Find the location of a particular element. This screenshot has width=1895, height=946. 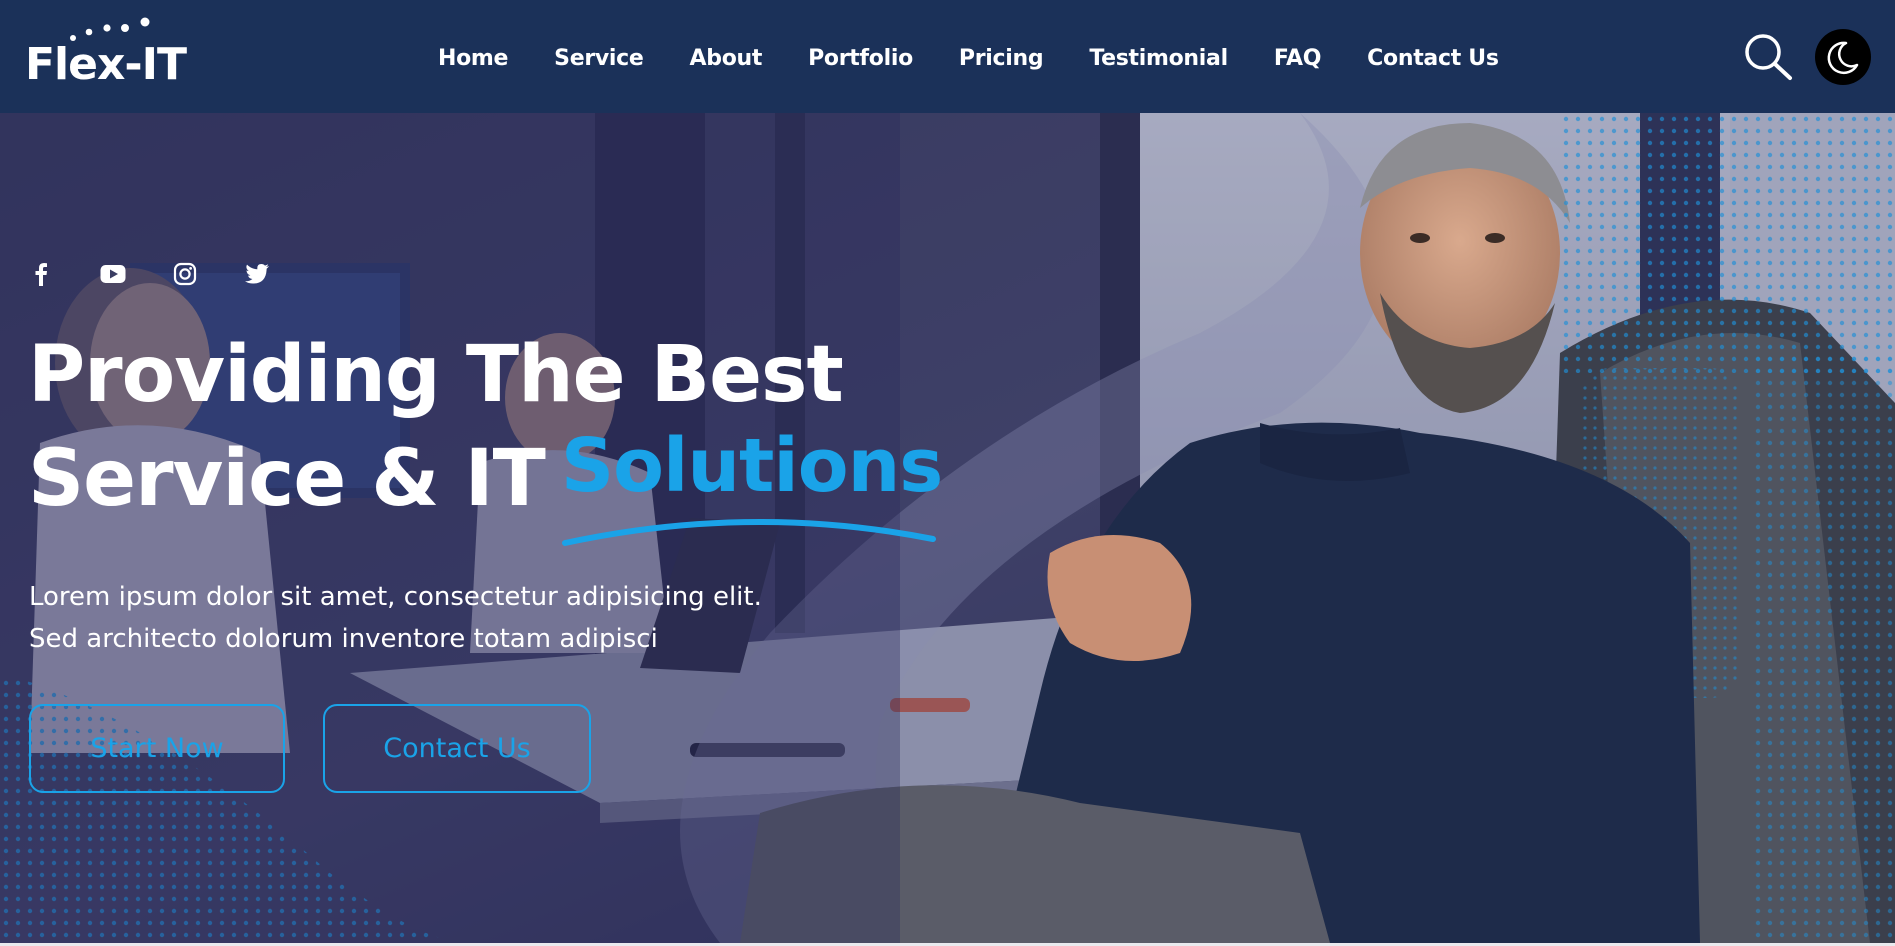

hero-title-line2: Service & IT is located at coordinates (287, 479).